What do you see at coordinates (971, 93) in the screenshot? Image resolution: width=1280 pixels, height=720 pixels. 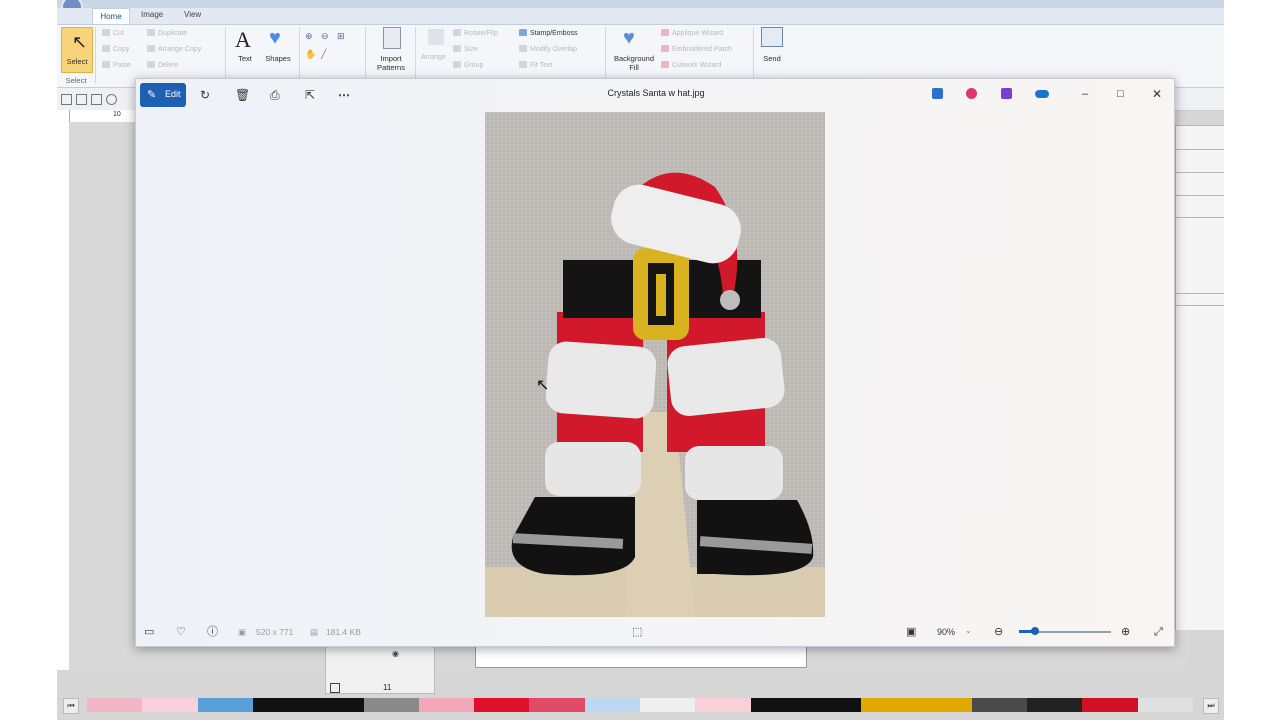 I see `paint-app-icon` at bounding box center [971, 93].